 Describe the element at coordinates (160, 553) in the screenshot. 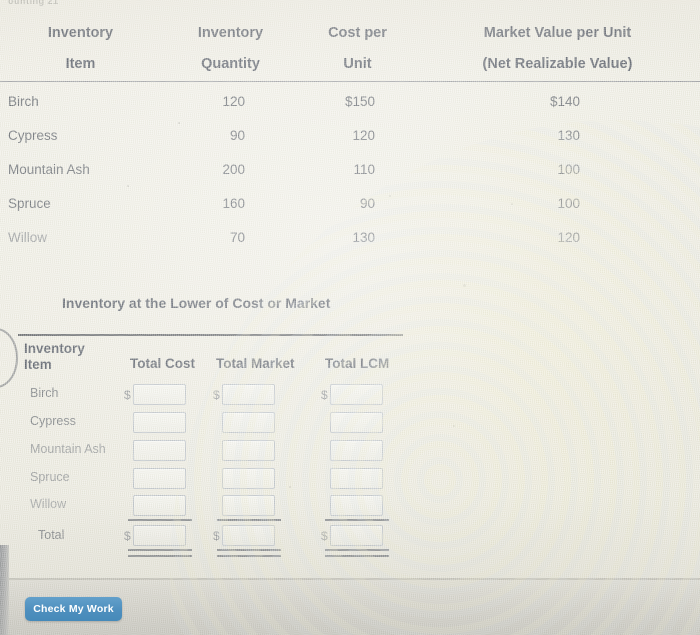

I see `grandtotal-rule-cost` at that location.